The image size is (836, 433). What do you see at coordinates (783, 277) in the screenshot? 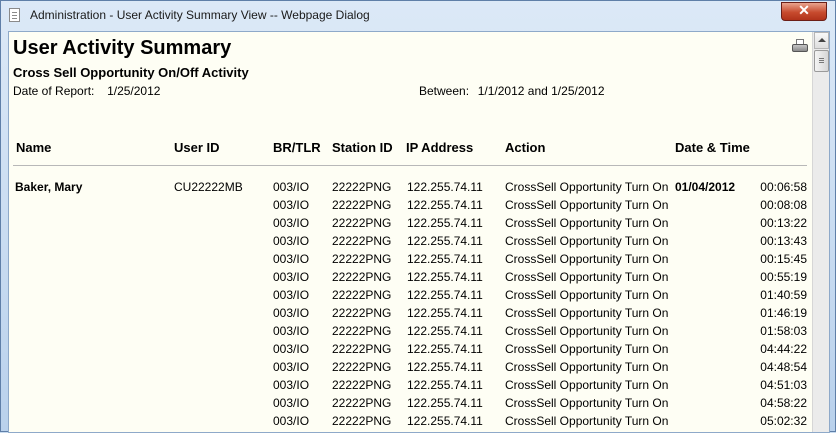
I see `time-cell: 00:55:19` at bounding box center [783, 277].